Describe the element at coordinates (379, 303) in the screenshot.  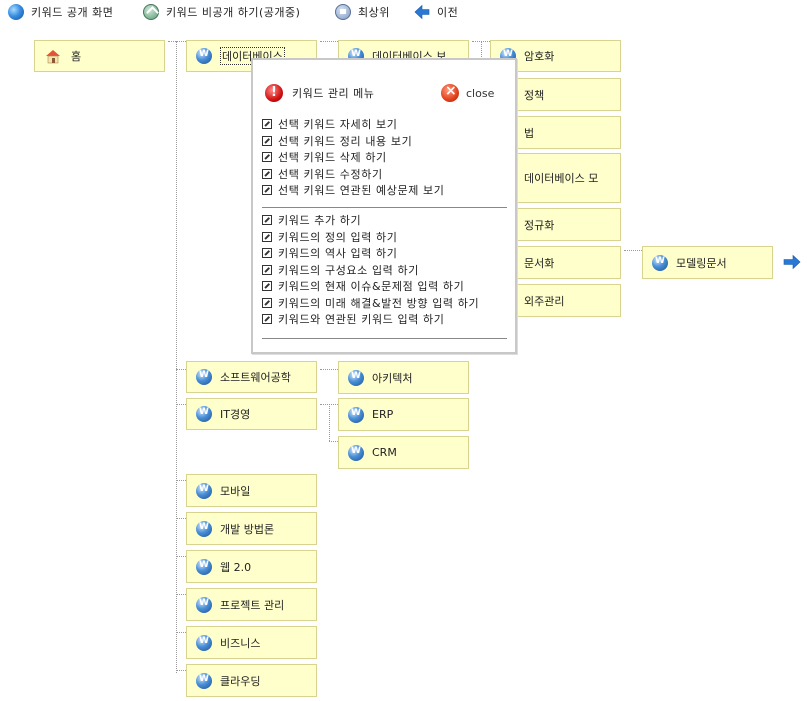
I see `menu-item-label: 키워드의 미래 해결&발전 방향 입력 하기` at that location.